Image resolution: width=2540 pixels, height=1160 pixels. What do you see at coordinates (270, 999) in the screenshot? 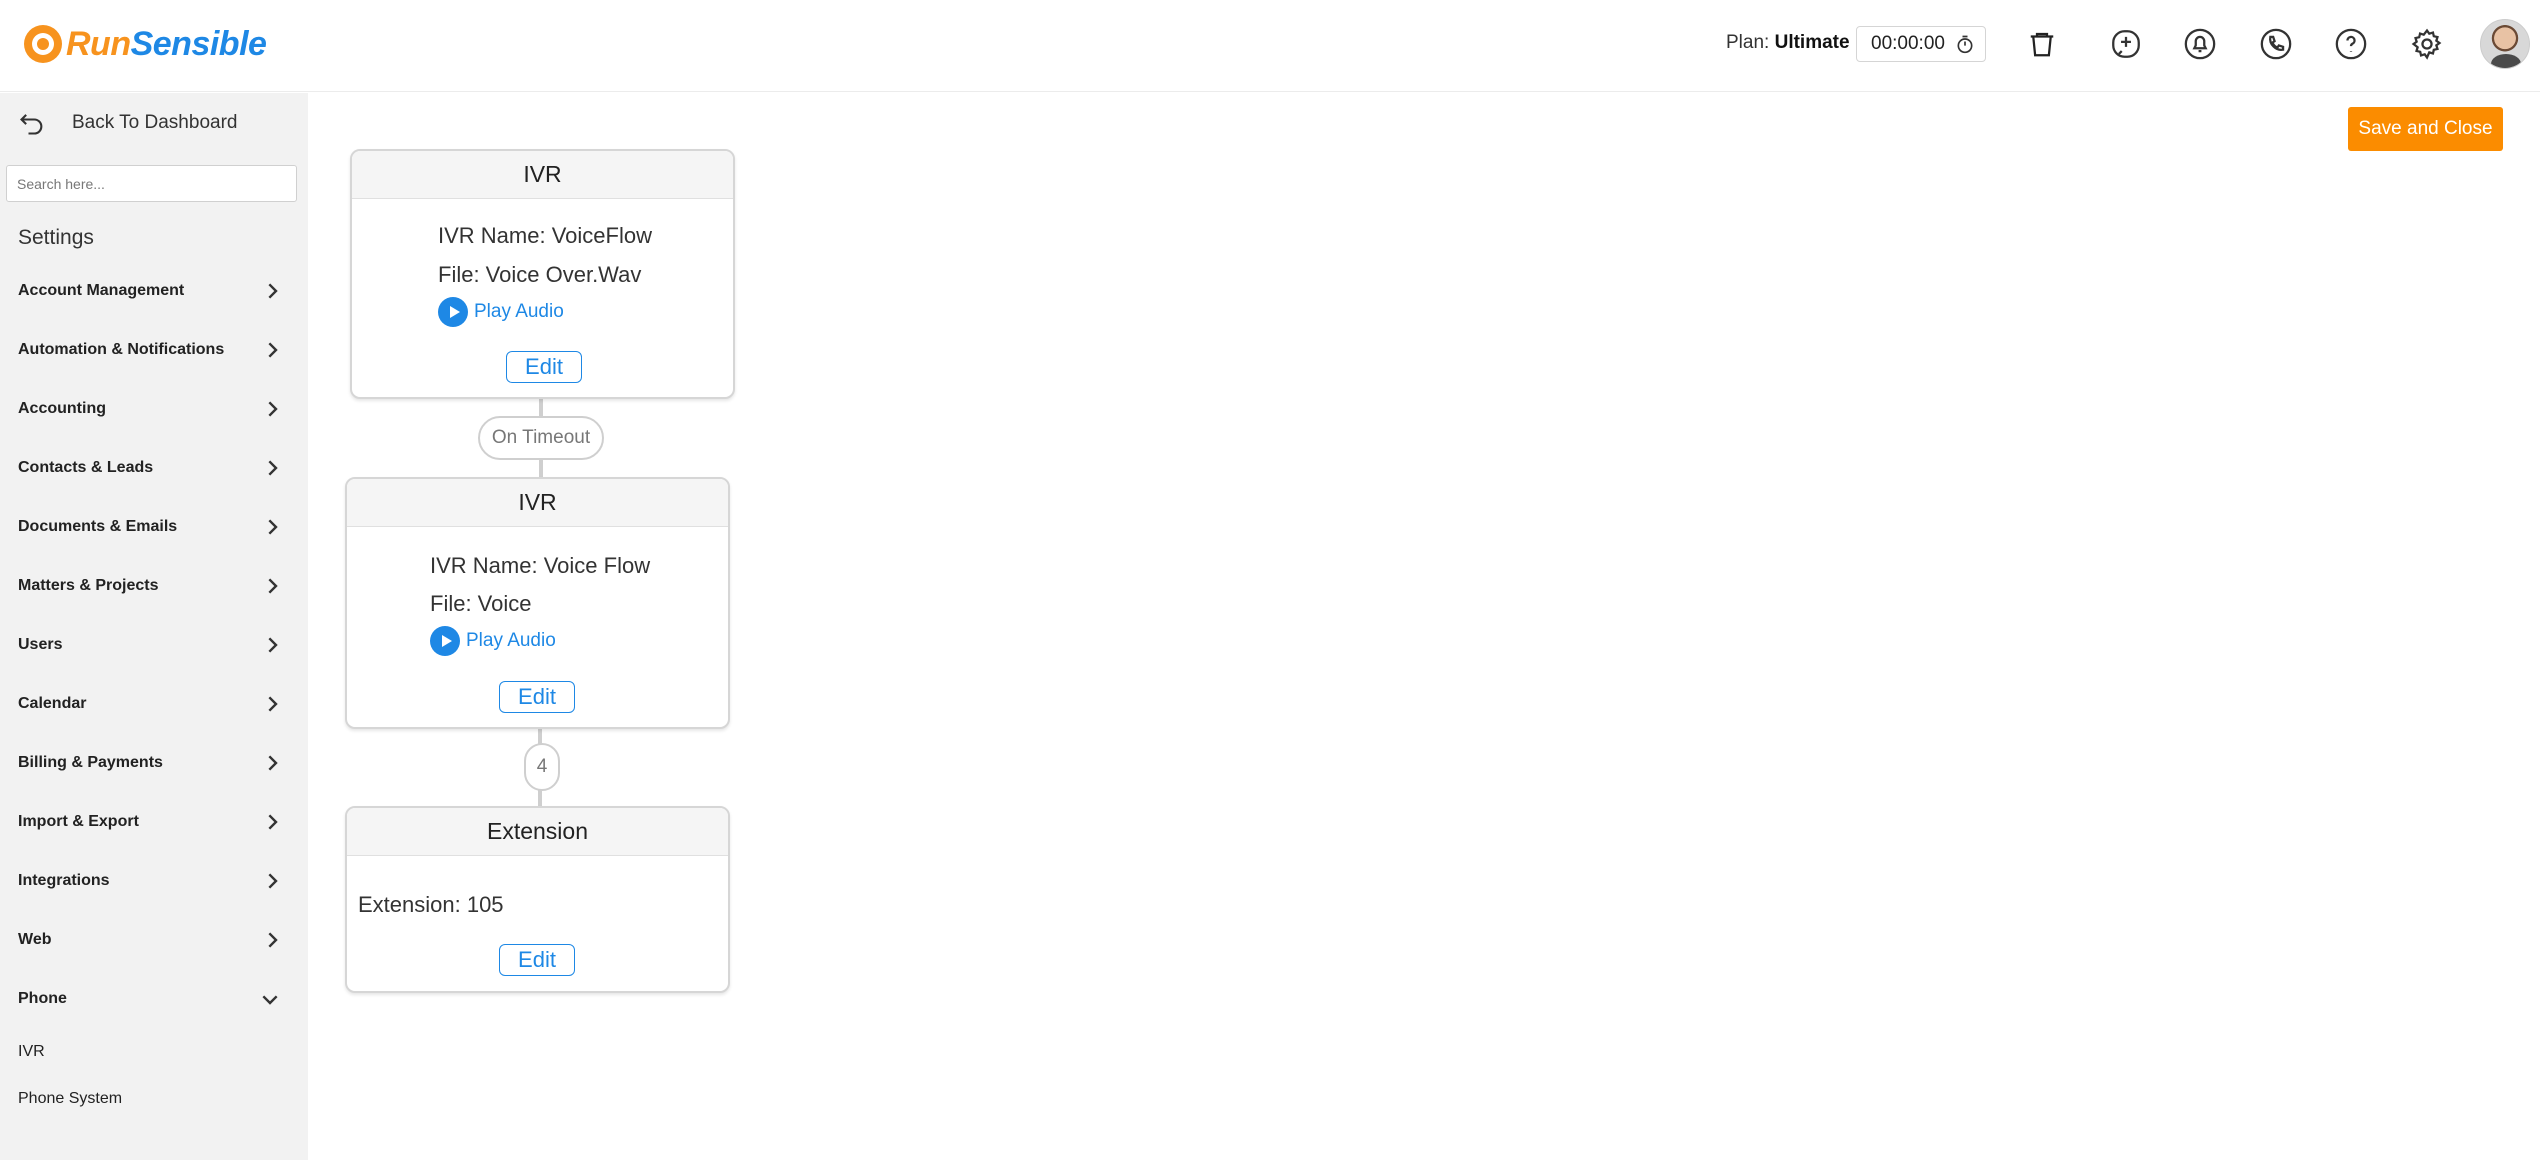
I see `chevron-down-icon` at bounding box center [270, 999].